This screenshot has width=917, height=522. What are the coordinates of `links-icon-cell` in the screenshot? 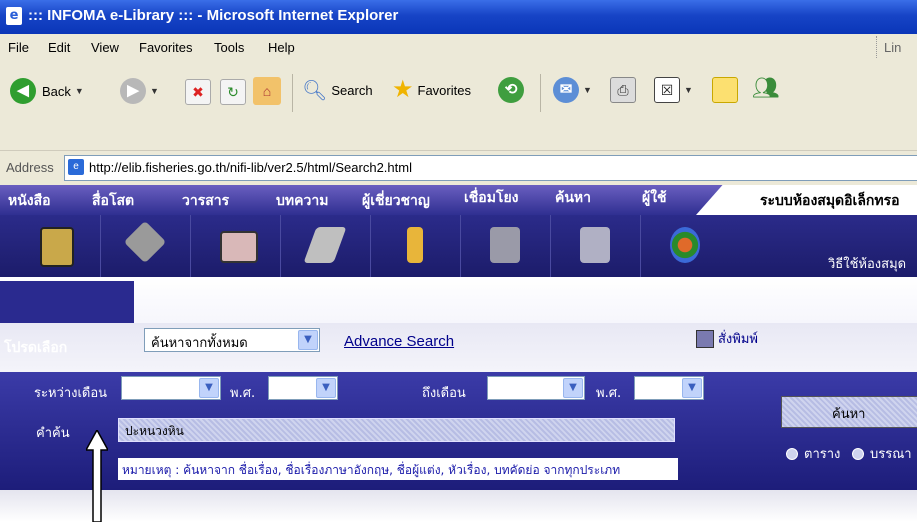 It's located at (505, 246).